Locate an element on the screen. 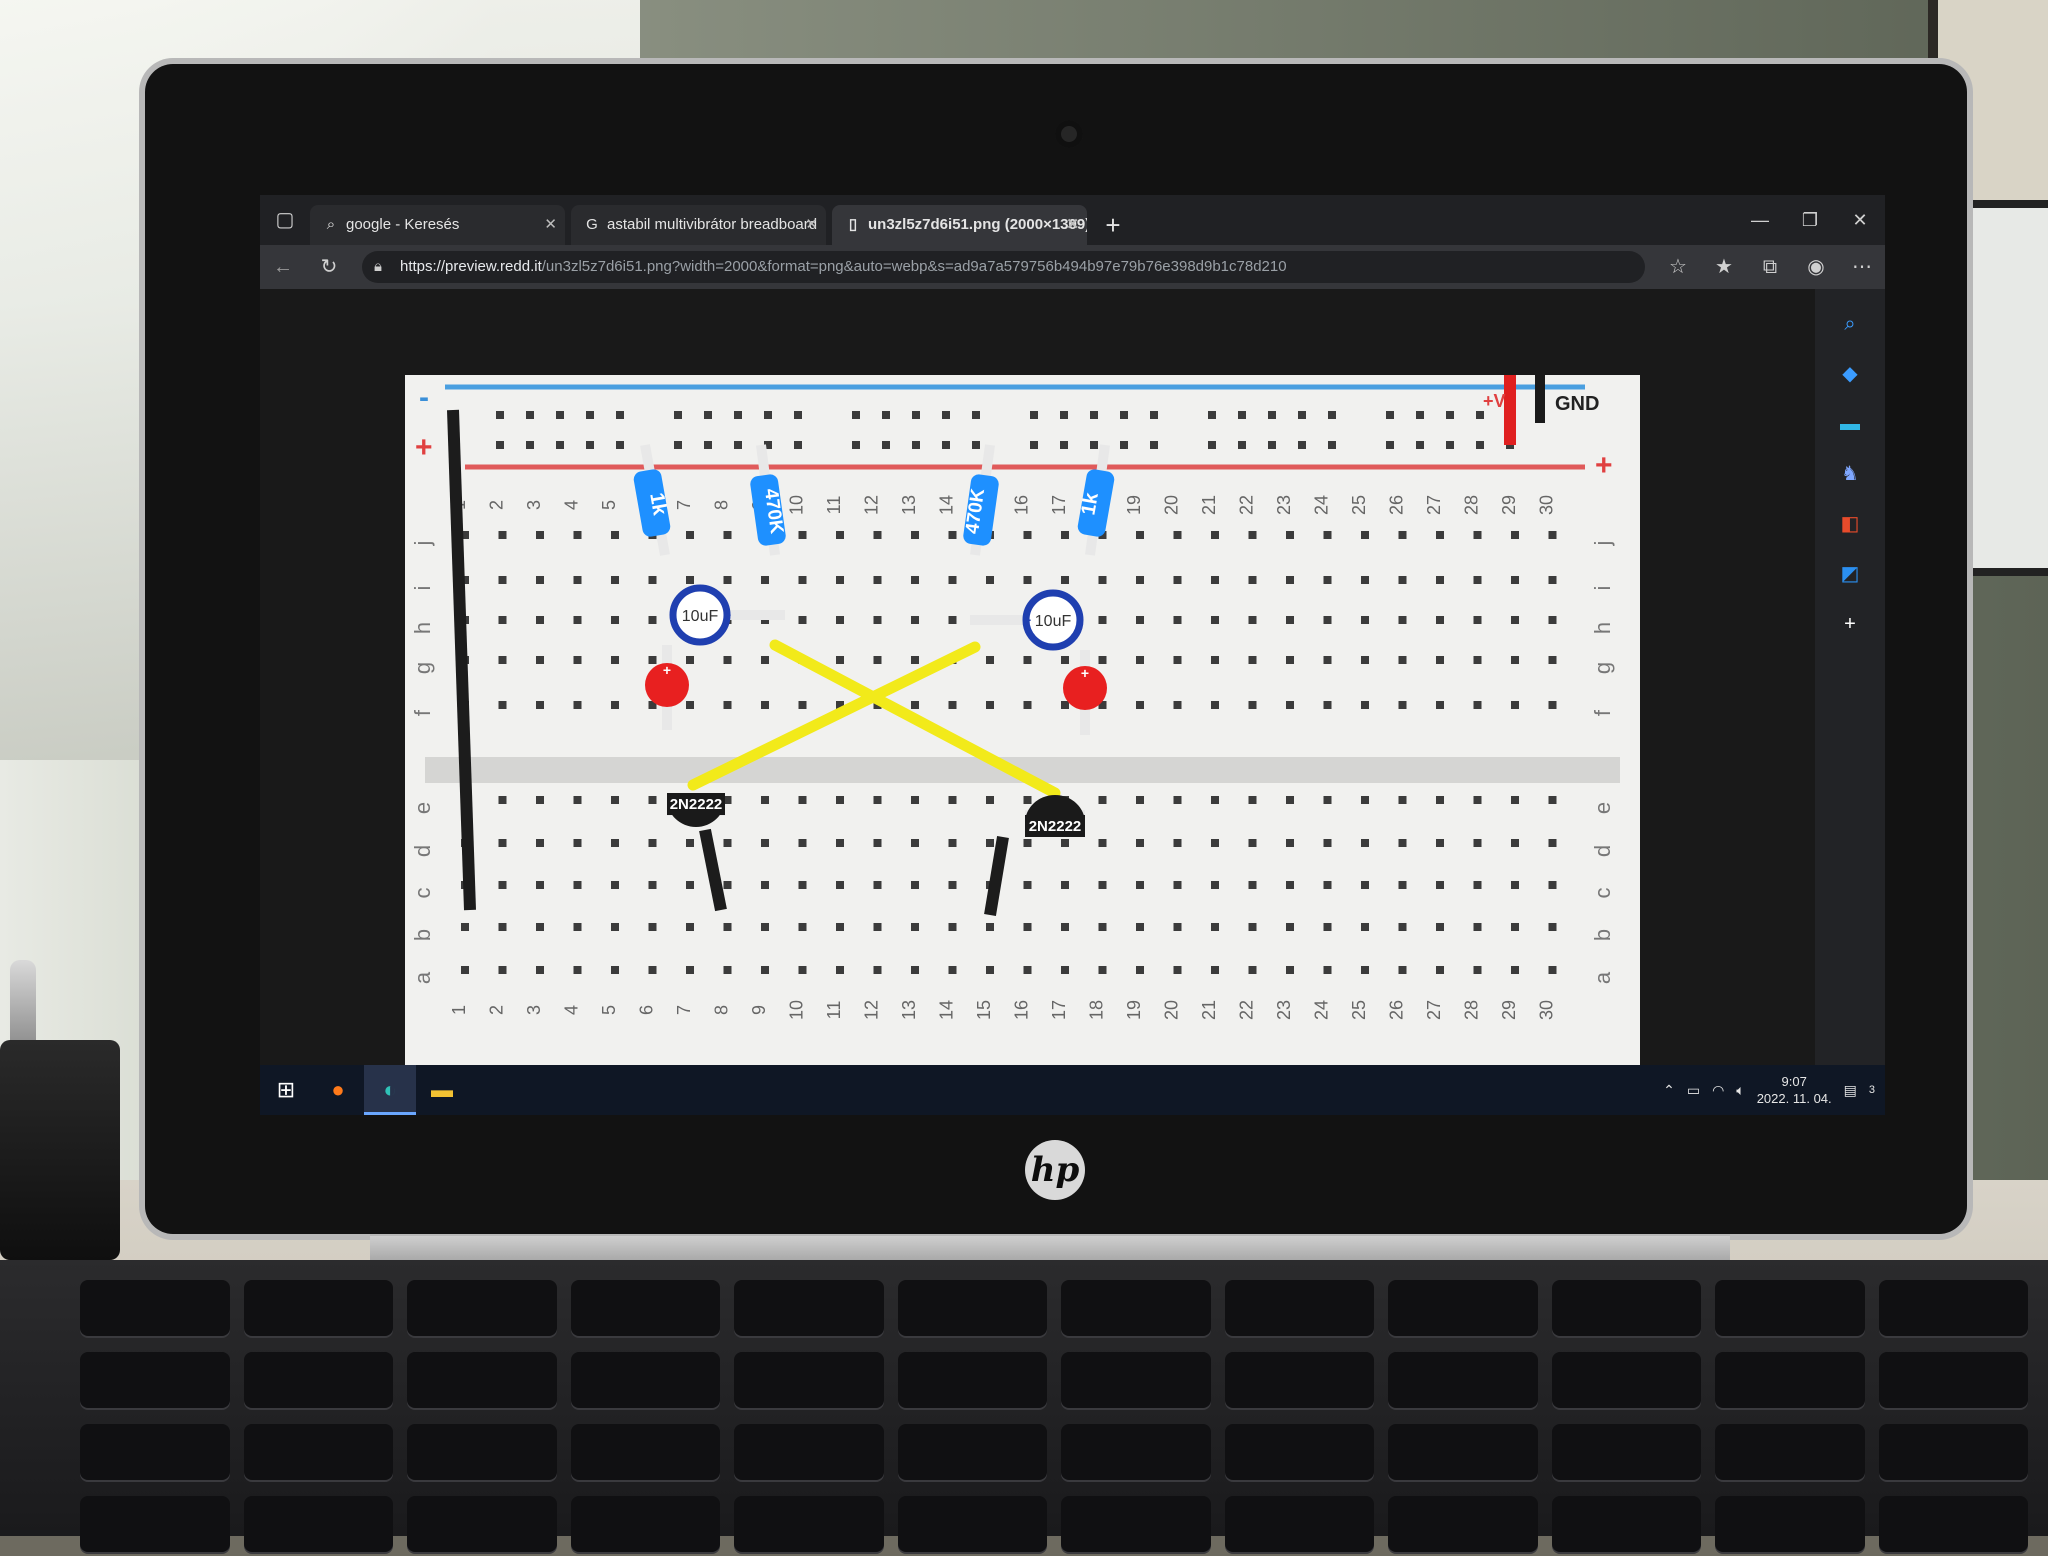  notification-icon: ▤ is located at coordinates (1850, 1090).